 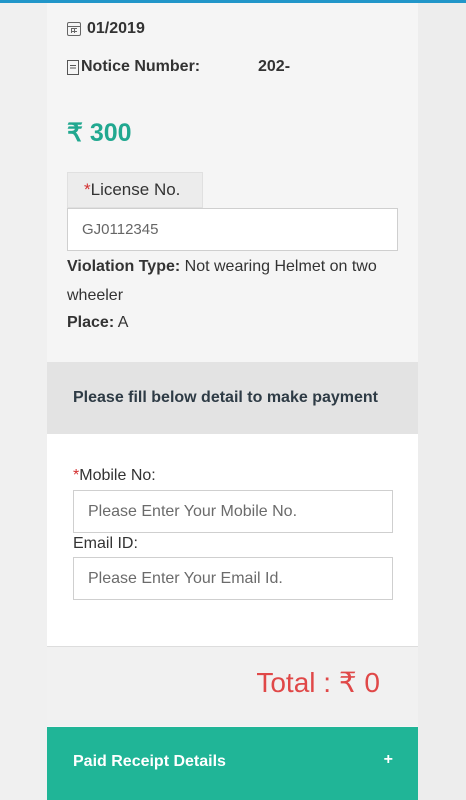 I want to click on notice-number-row: Notice Number:, so click(x=133, y=67).